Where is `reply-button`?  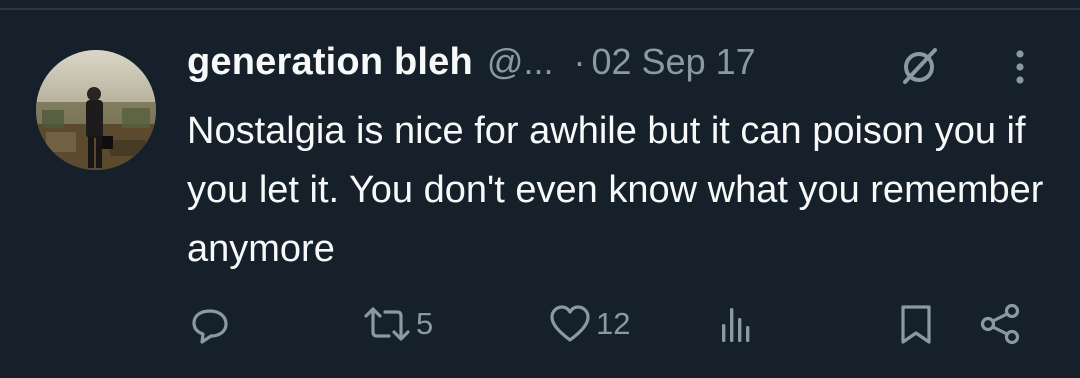 reply-button is located at coordinates (210, 324).